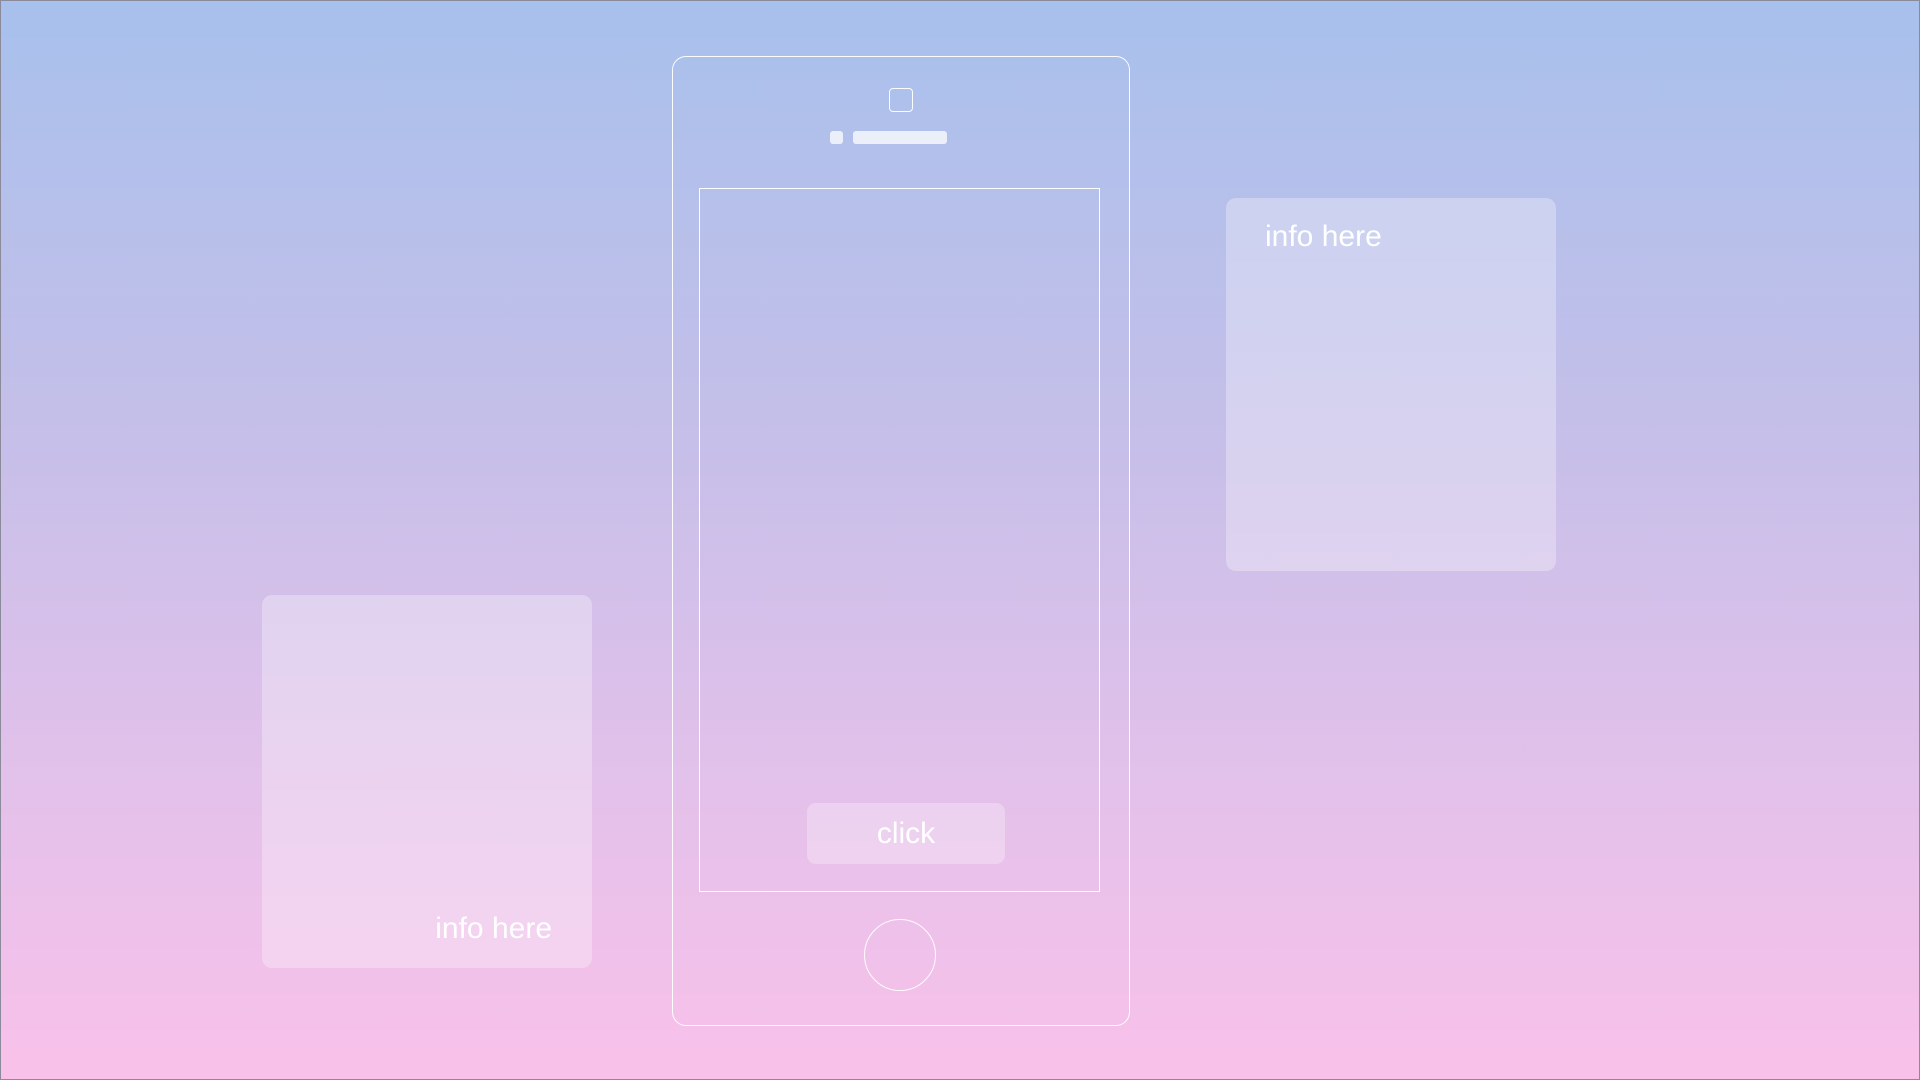  What do you see at coordinates (1323, 236) in the screenshot?
I see `info-card-right-text: info here` at bounding box center [1323, 236].